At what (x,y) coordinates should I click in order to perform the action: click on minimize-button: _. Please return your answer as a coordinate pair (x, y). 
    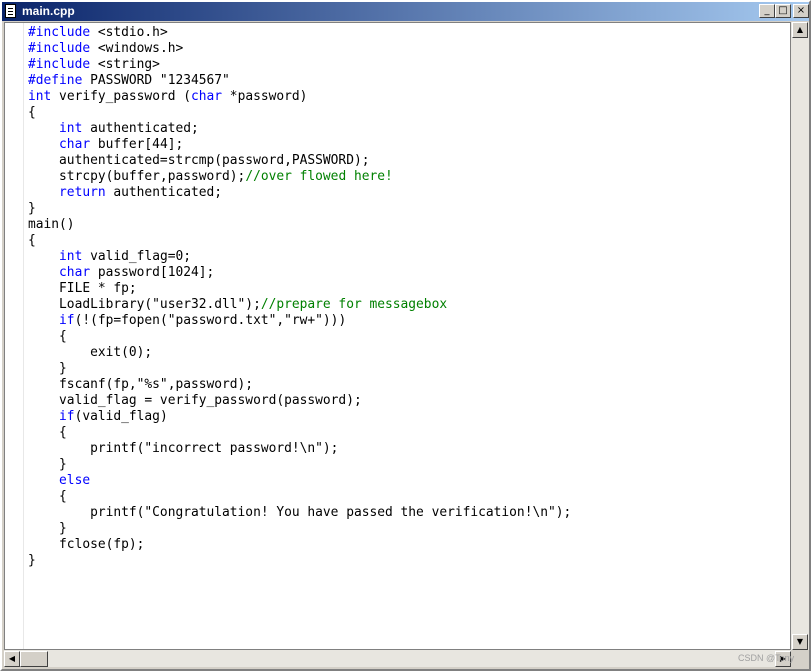
    Looking at the image, I should click on (767, 11).